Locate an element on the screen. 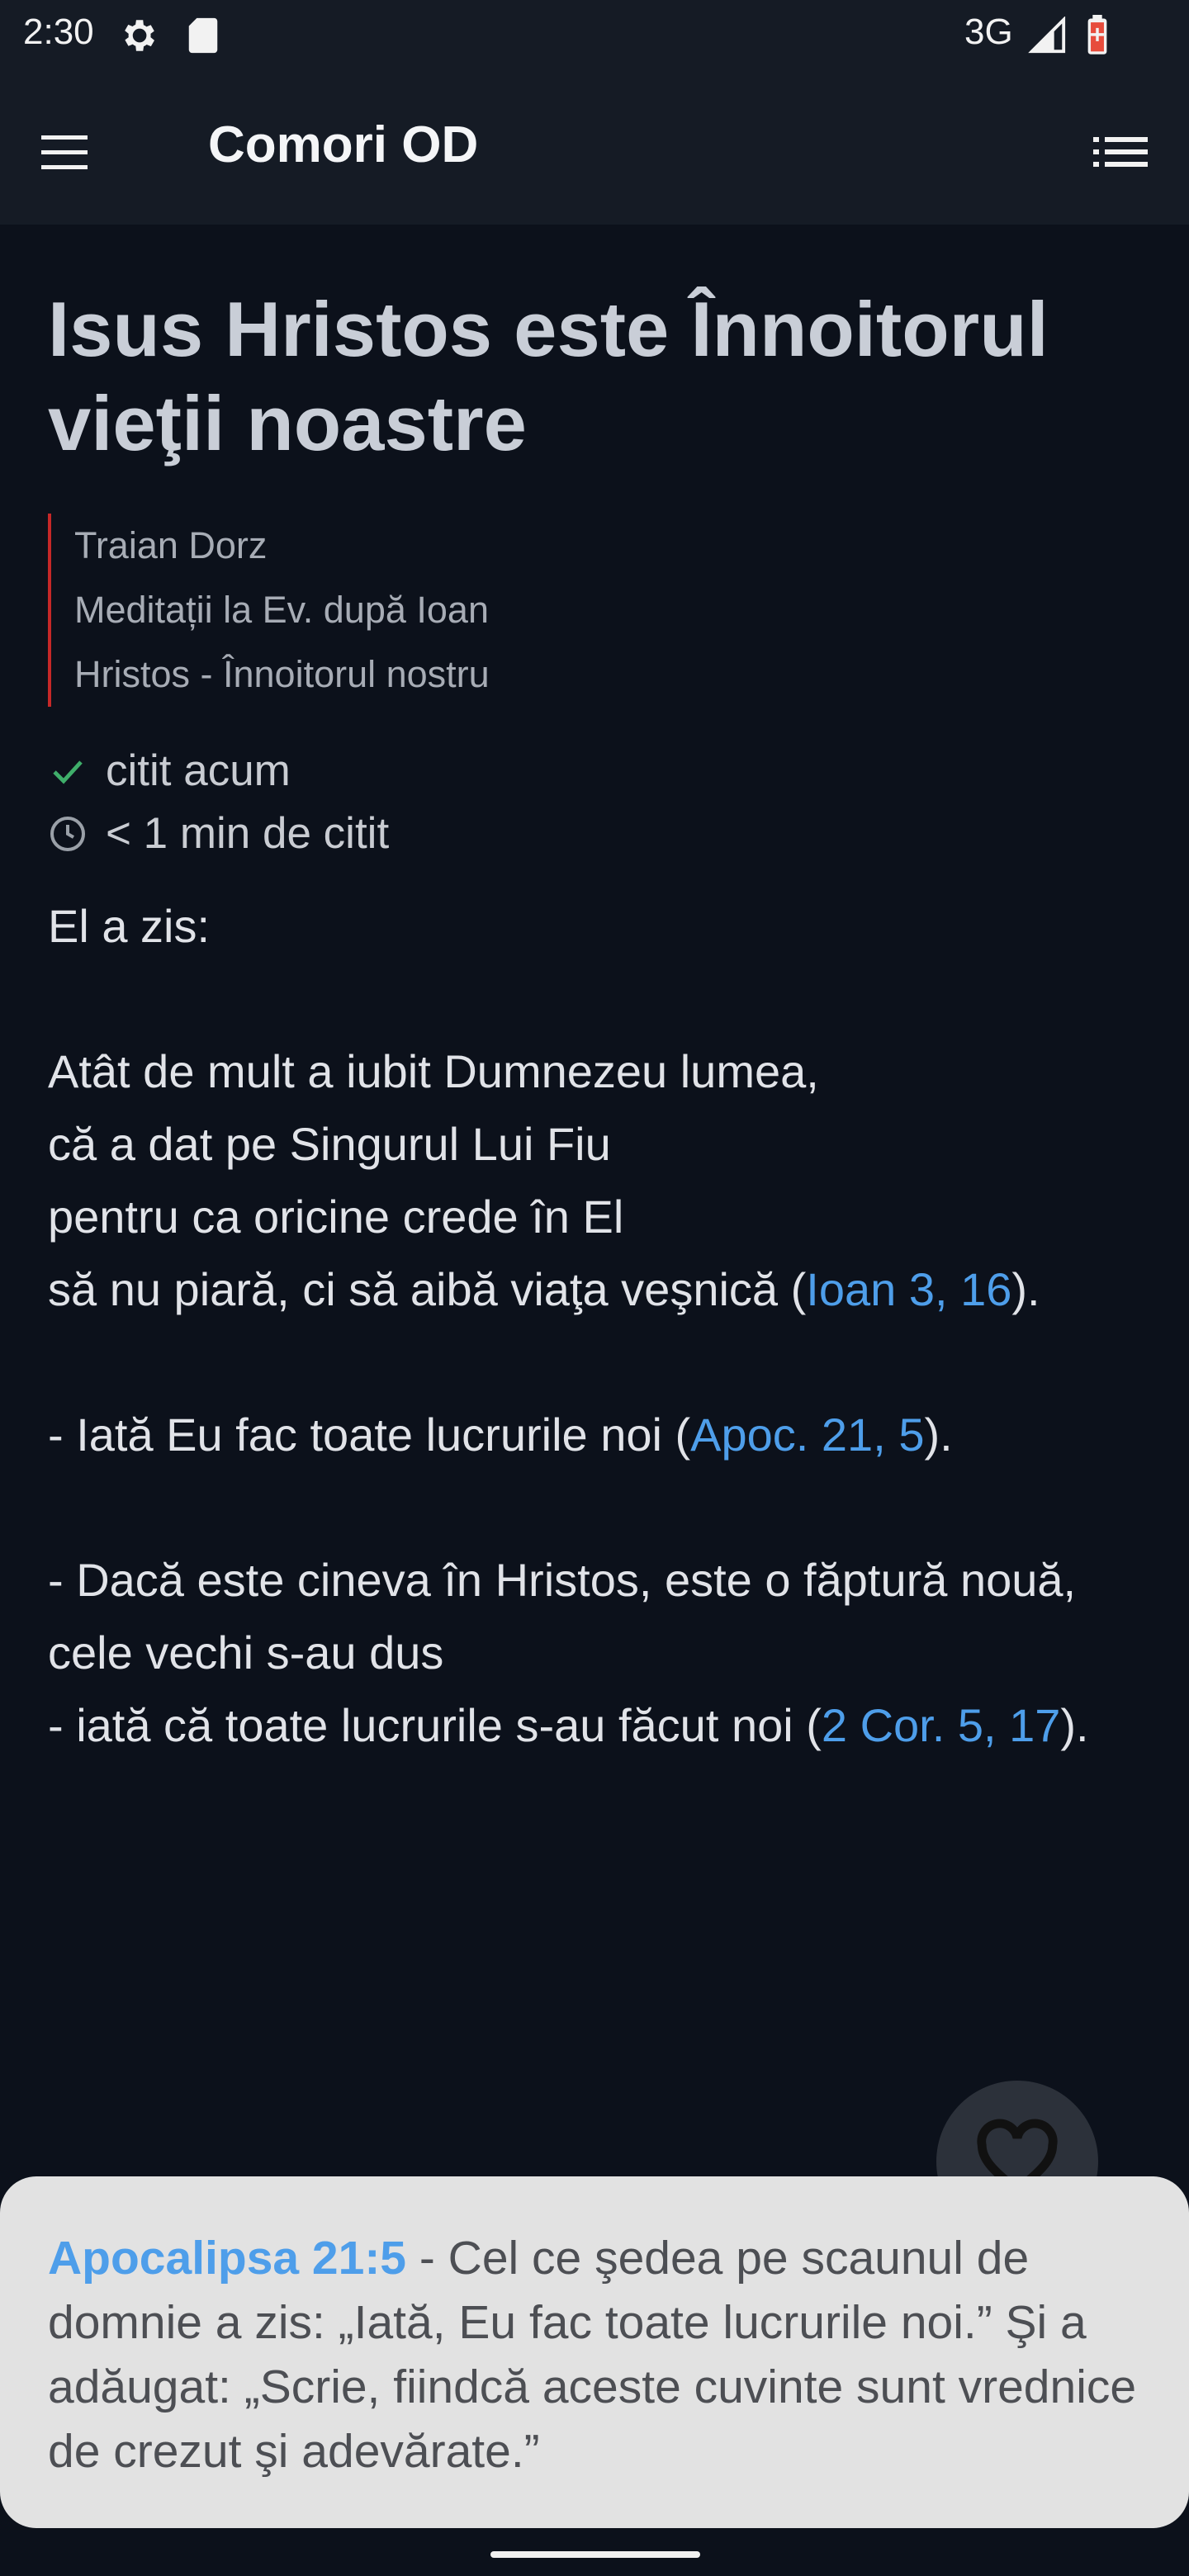 This screenshot has width=1189, height=2576. read-time: < 1 min de citit is located at coordinates (248, 833).